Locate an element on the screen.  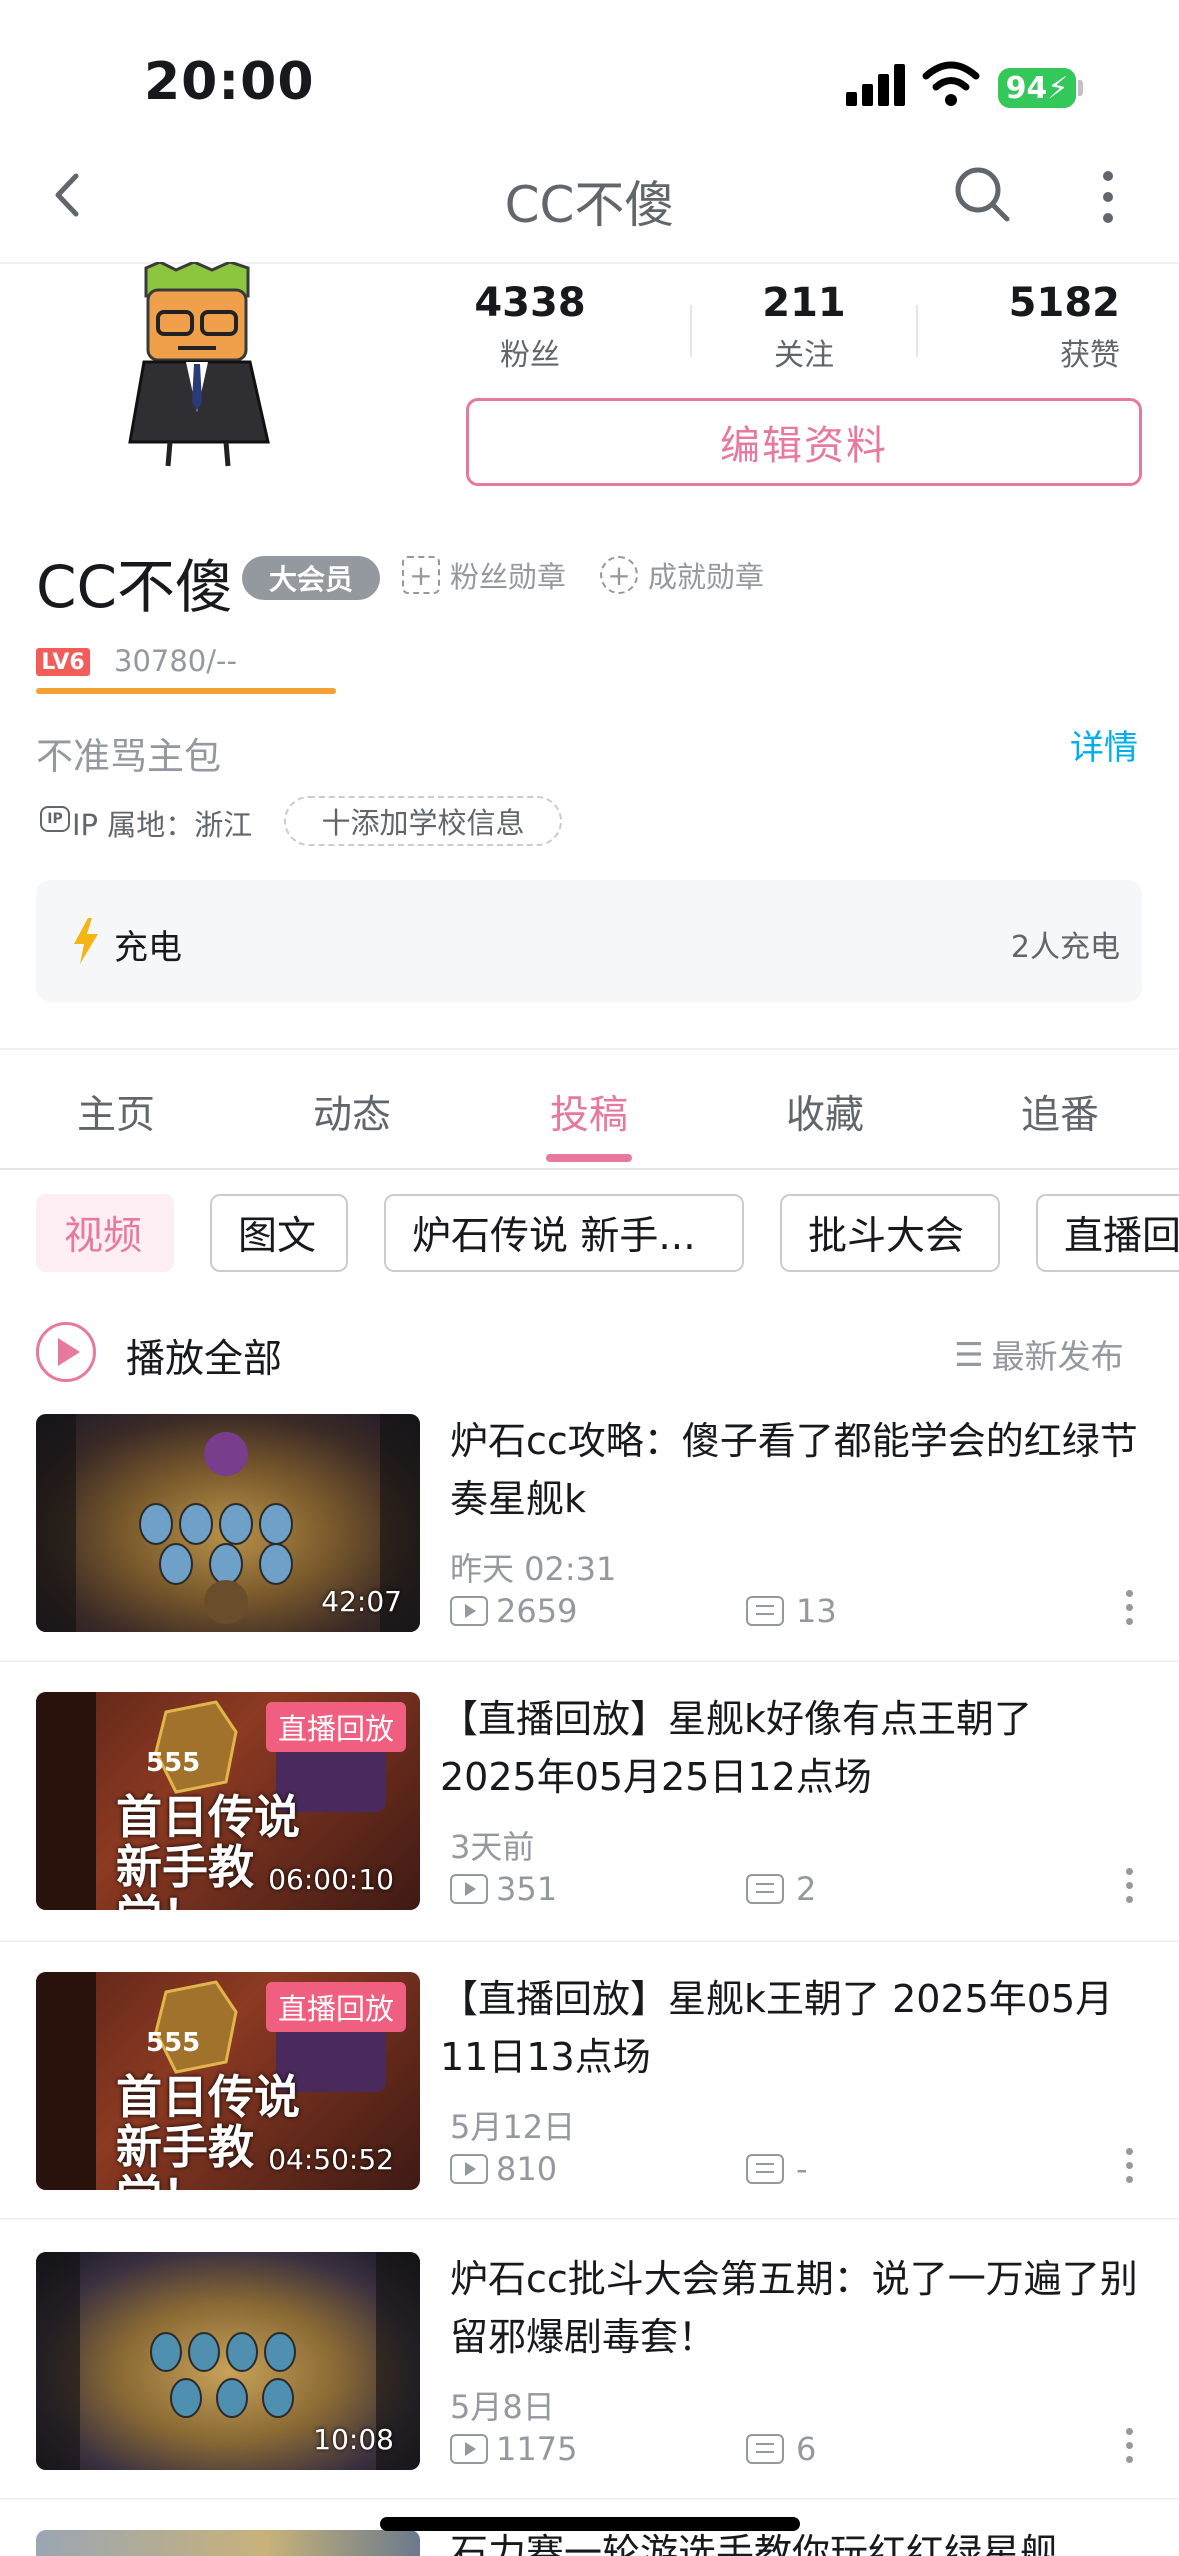
comment-count: 2 is located at coordinates (806, 1889).